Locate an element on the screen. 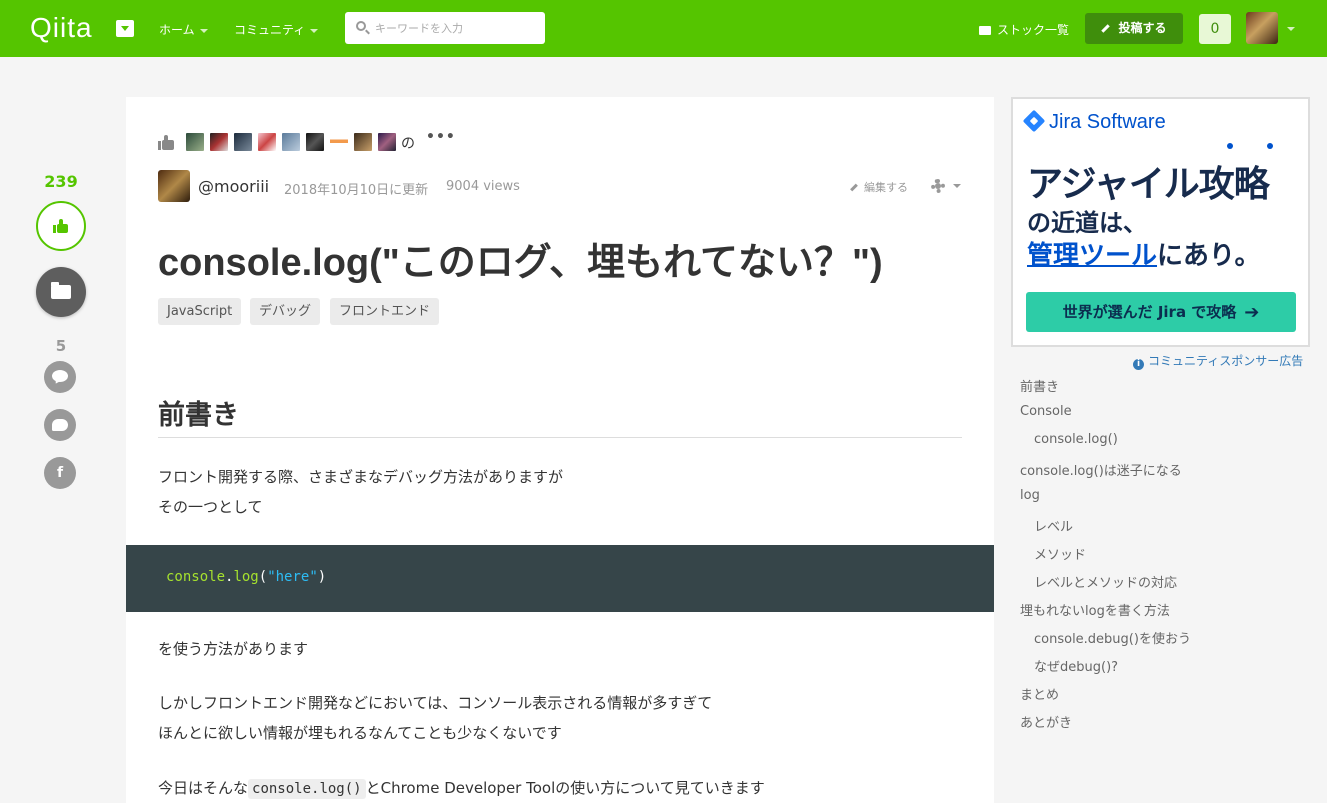 Image resolution: width=1327 pixels, height=803 pixels. divider is located at coordinates (560, 437).